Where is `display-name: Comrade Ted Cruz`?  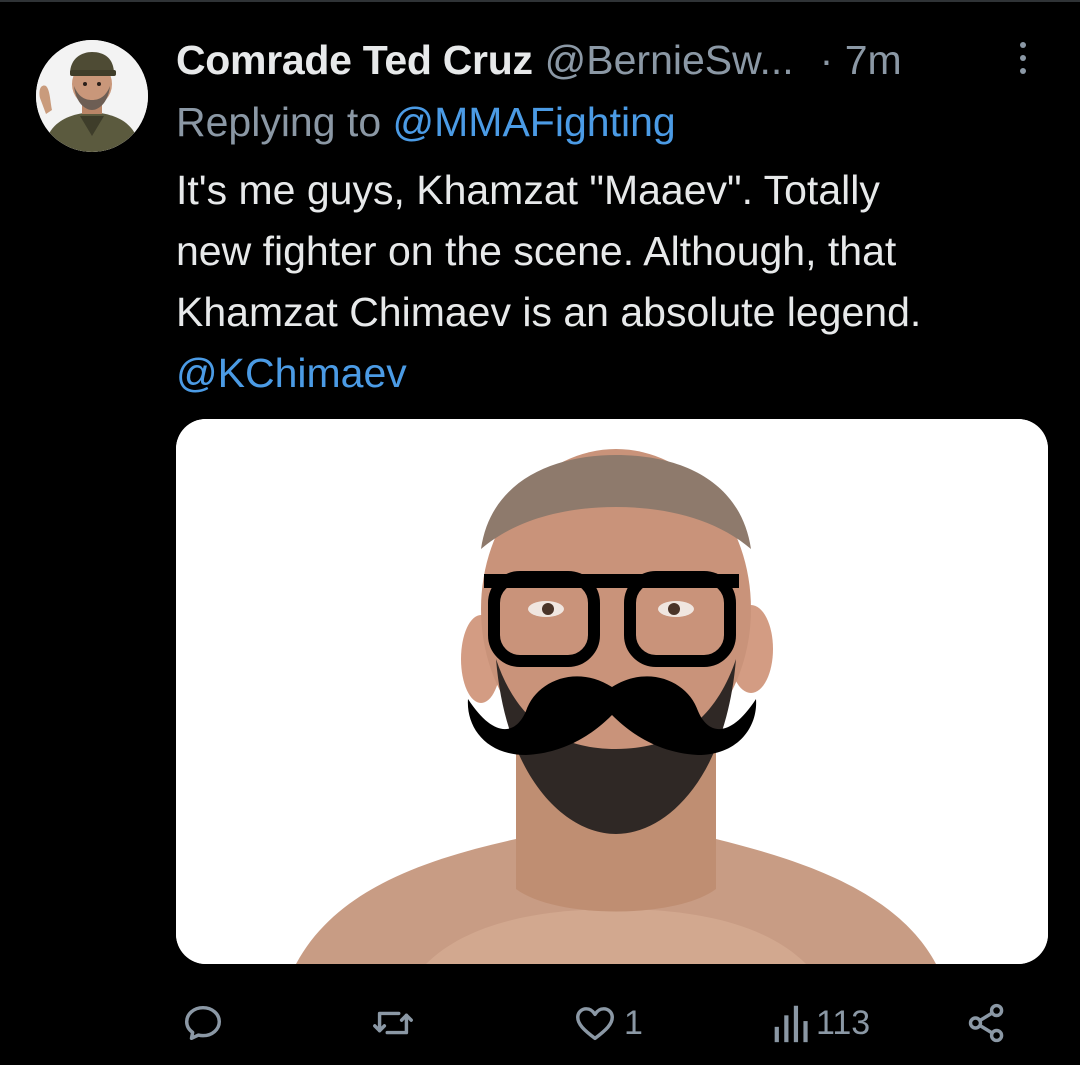
display-name: Comrade Ted Cruz is located at coordinates (354, 60).